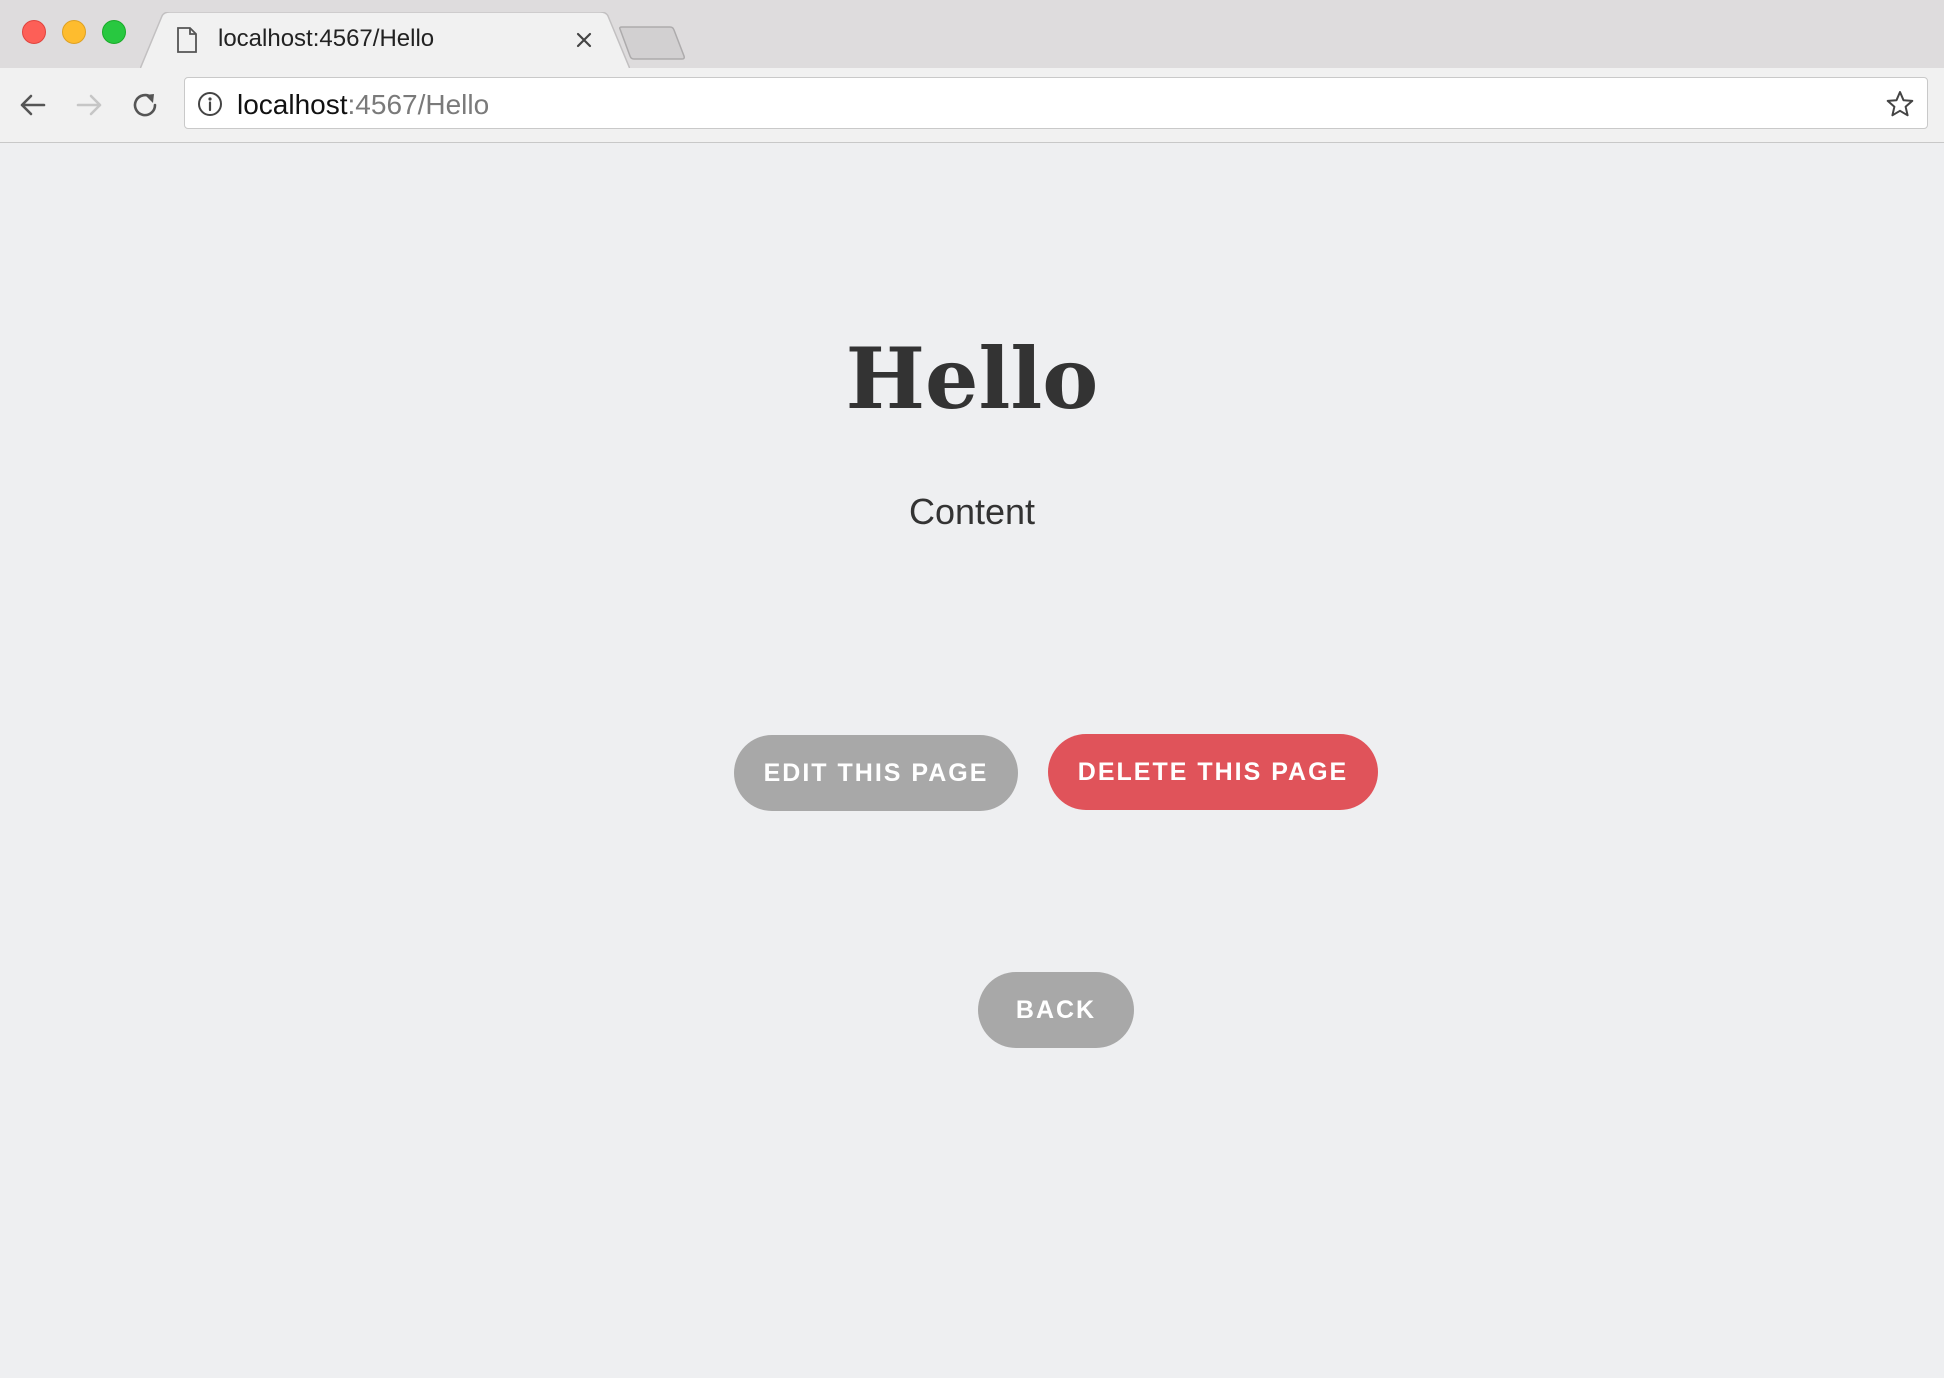  Describe the element at coordinates (972, 34) in the screenshot. I see `browser-titlebar: localhost:4567/Hello` at that location.